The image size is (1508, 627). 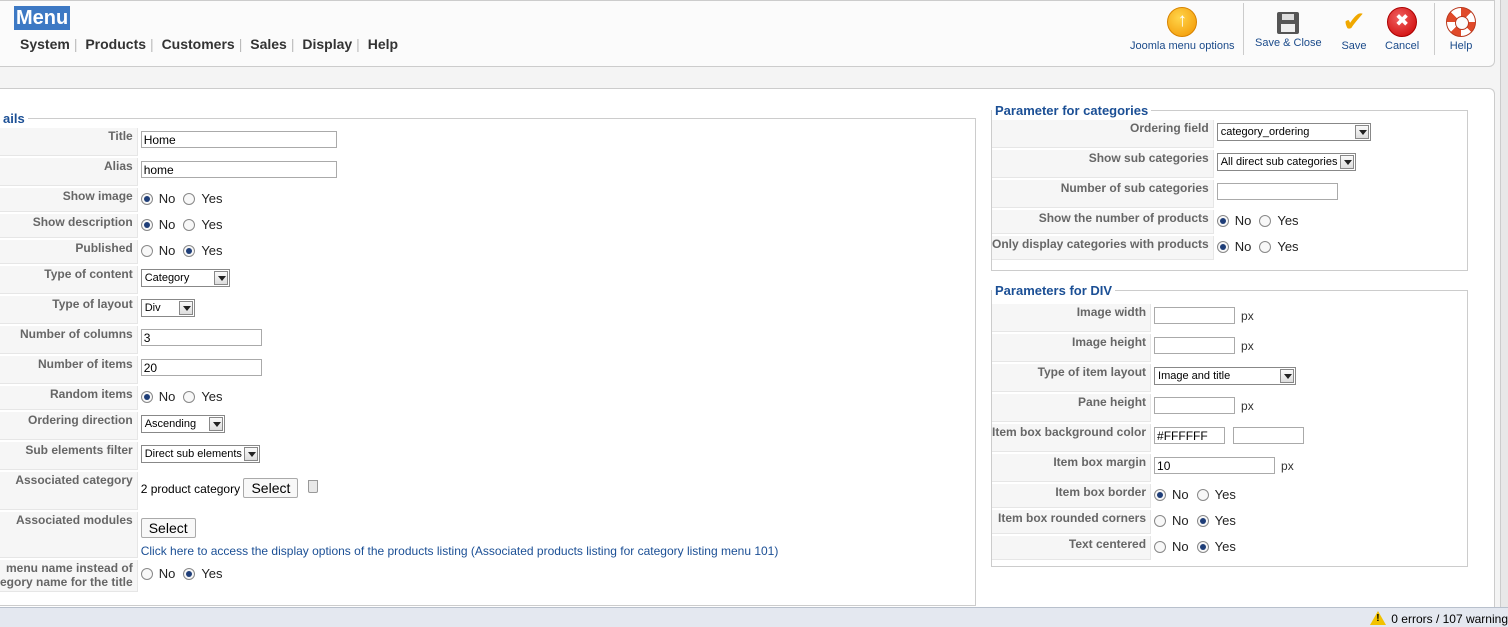 I want to click on menu-system: System, so click(x=47, y=44).